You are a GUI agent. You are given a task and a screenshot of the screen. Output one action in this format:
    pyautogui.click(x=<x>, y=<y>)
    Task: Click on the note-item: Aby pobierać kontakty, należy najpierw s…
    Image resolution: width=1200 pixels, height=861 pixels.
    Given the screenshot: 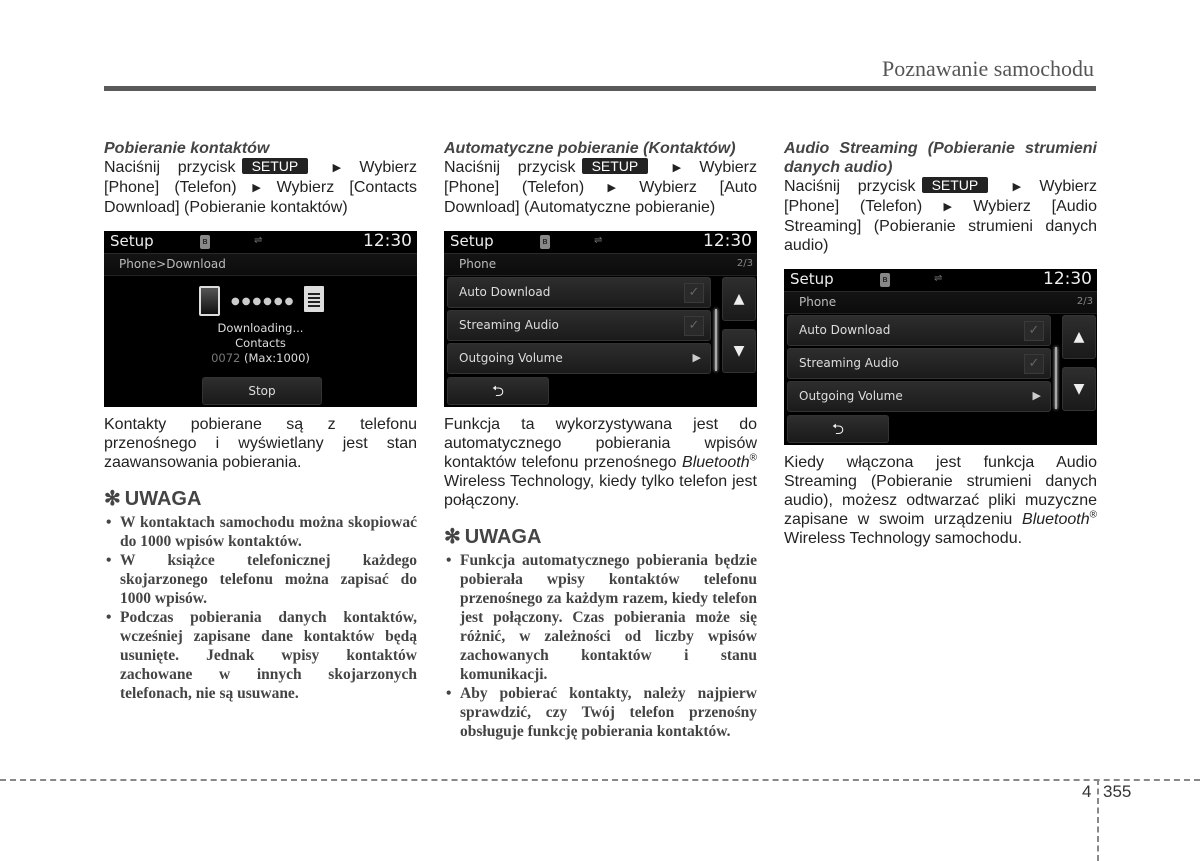 What is the action you would take?
    pyautogui.click(x=600, y=712)
    